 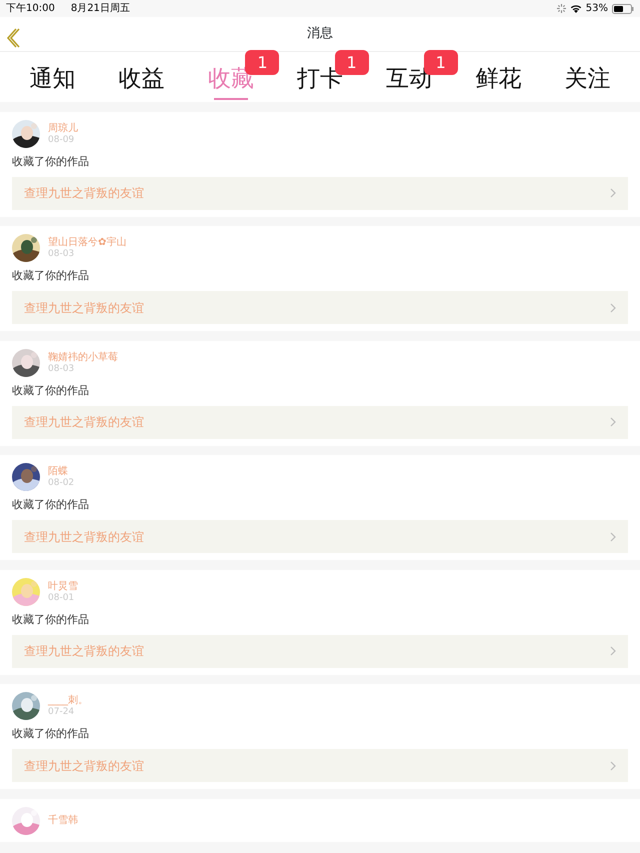 I want to click on page-title: 消息, so click(x=320, y=34).